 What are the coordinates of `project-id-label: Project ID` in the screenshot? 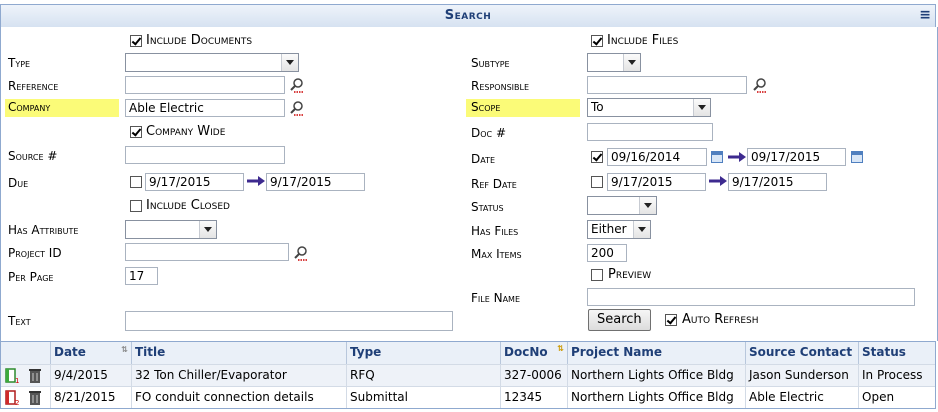 It's located at (35, 253).